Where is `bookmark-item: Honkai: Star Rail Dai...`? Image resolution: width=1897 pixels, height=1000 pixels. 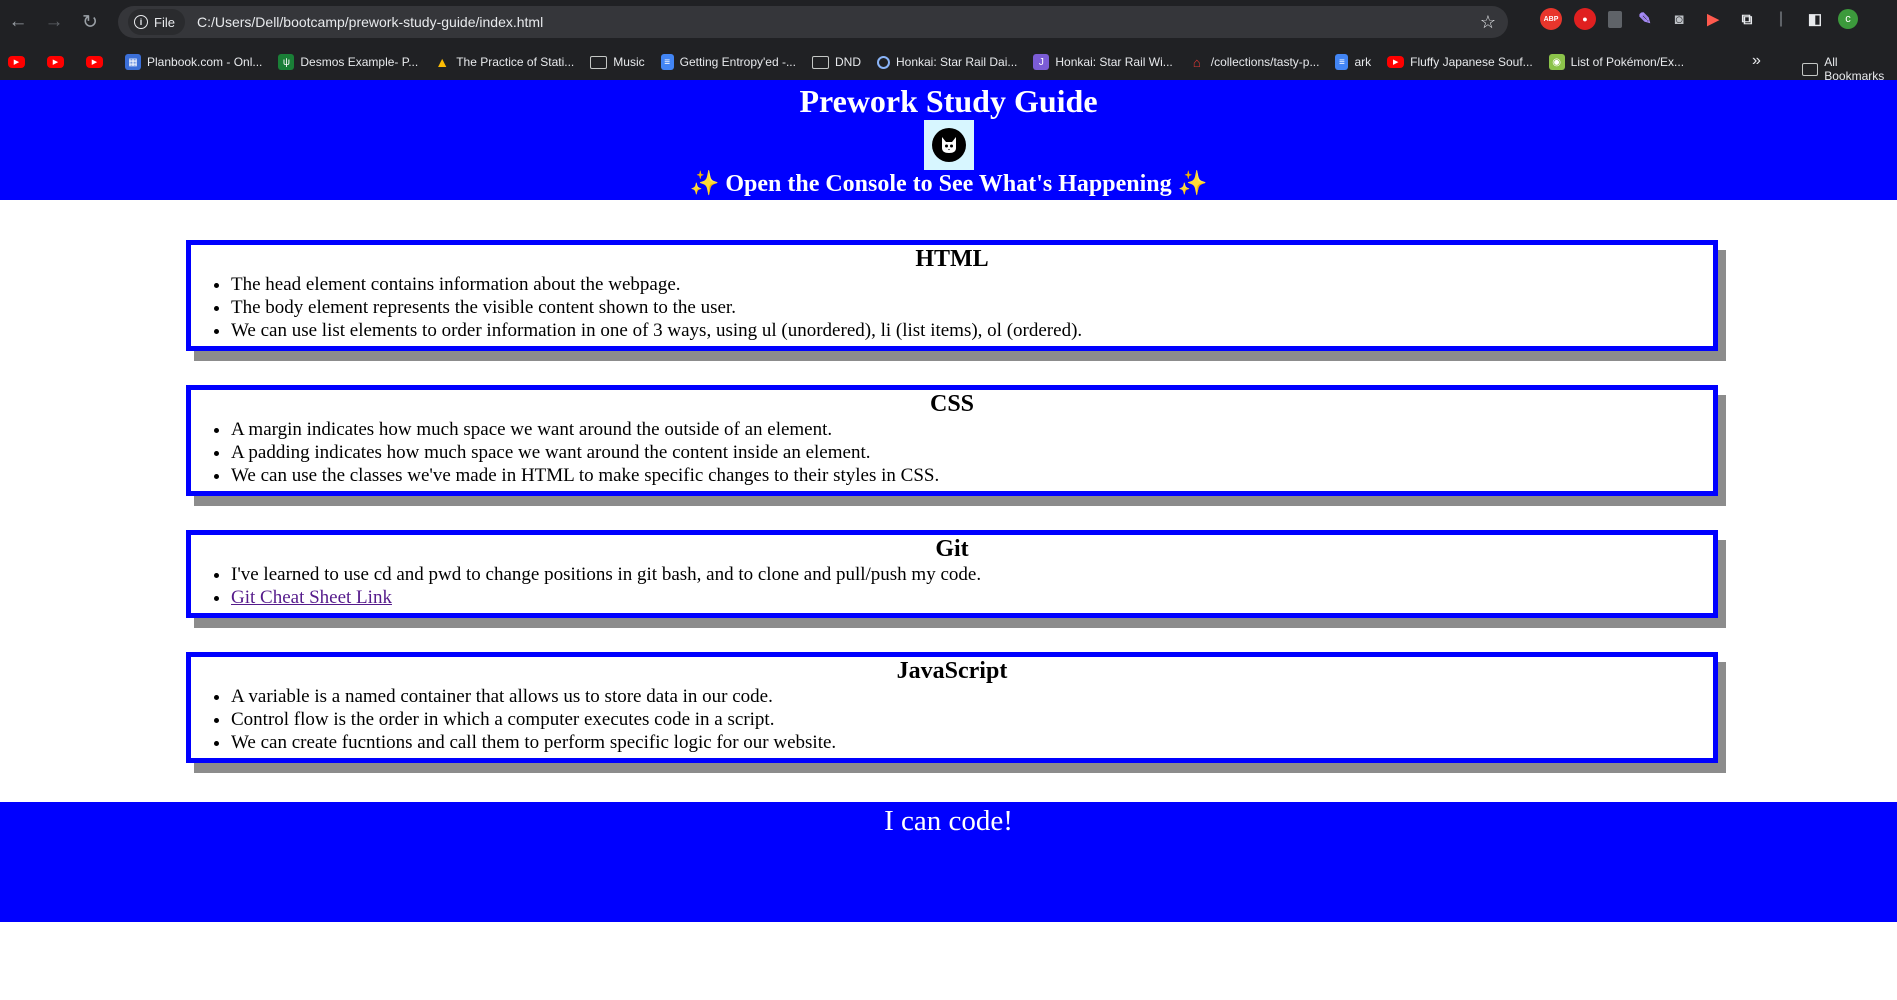
bookmark-item: Honkai: Star Rail Dai... is located at coordinates (946, 62).